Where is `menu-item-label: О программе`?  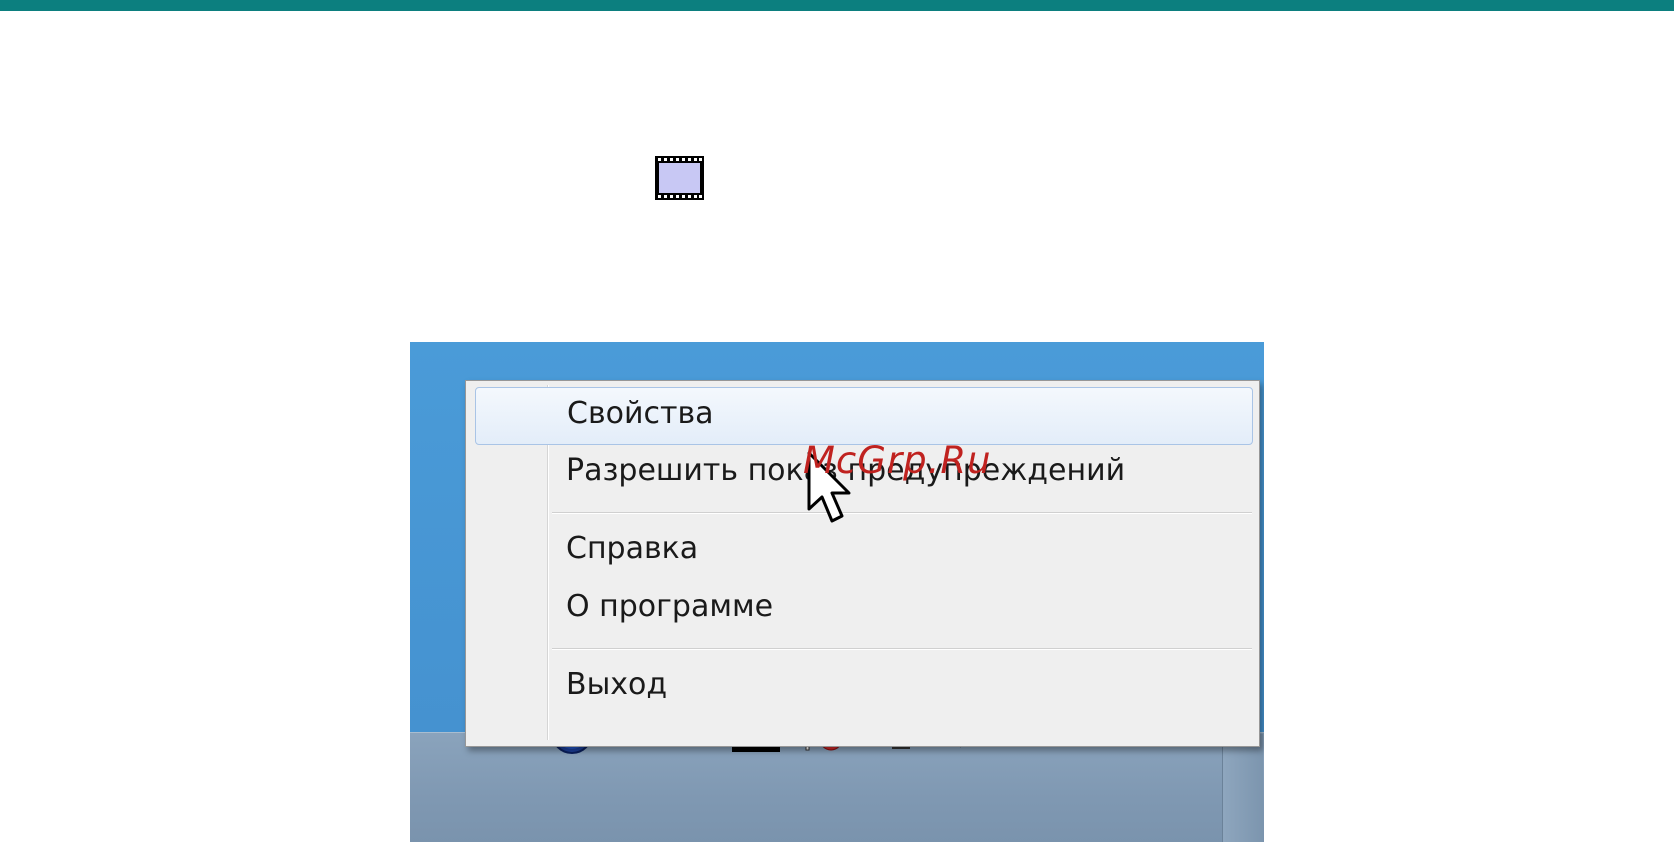 menu-item-label: О программе is located at coordinates (670, 606).